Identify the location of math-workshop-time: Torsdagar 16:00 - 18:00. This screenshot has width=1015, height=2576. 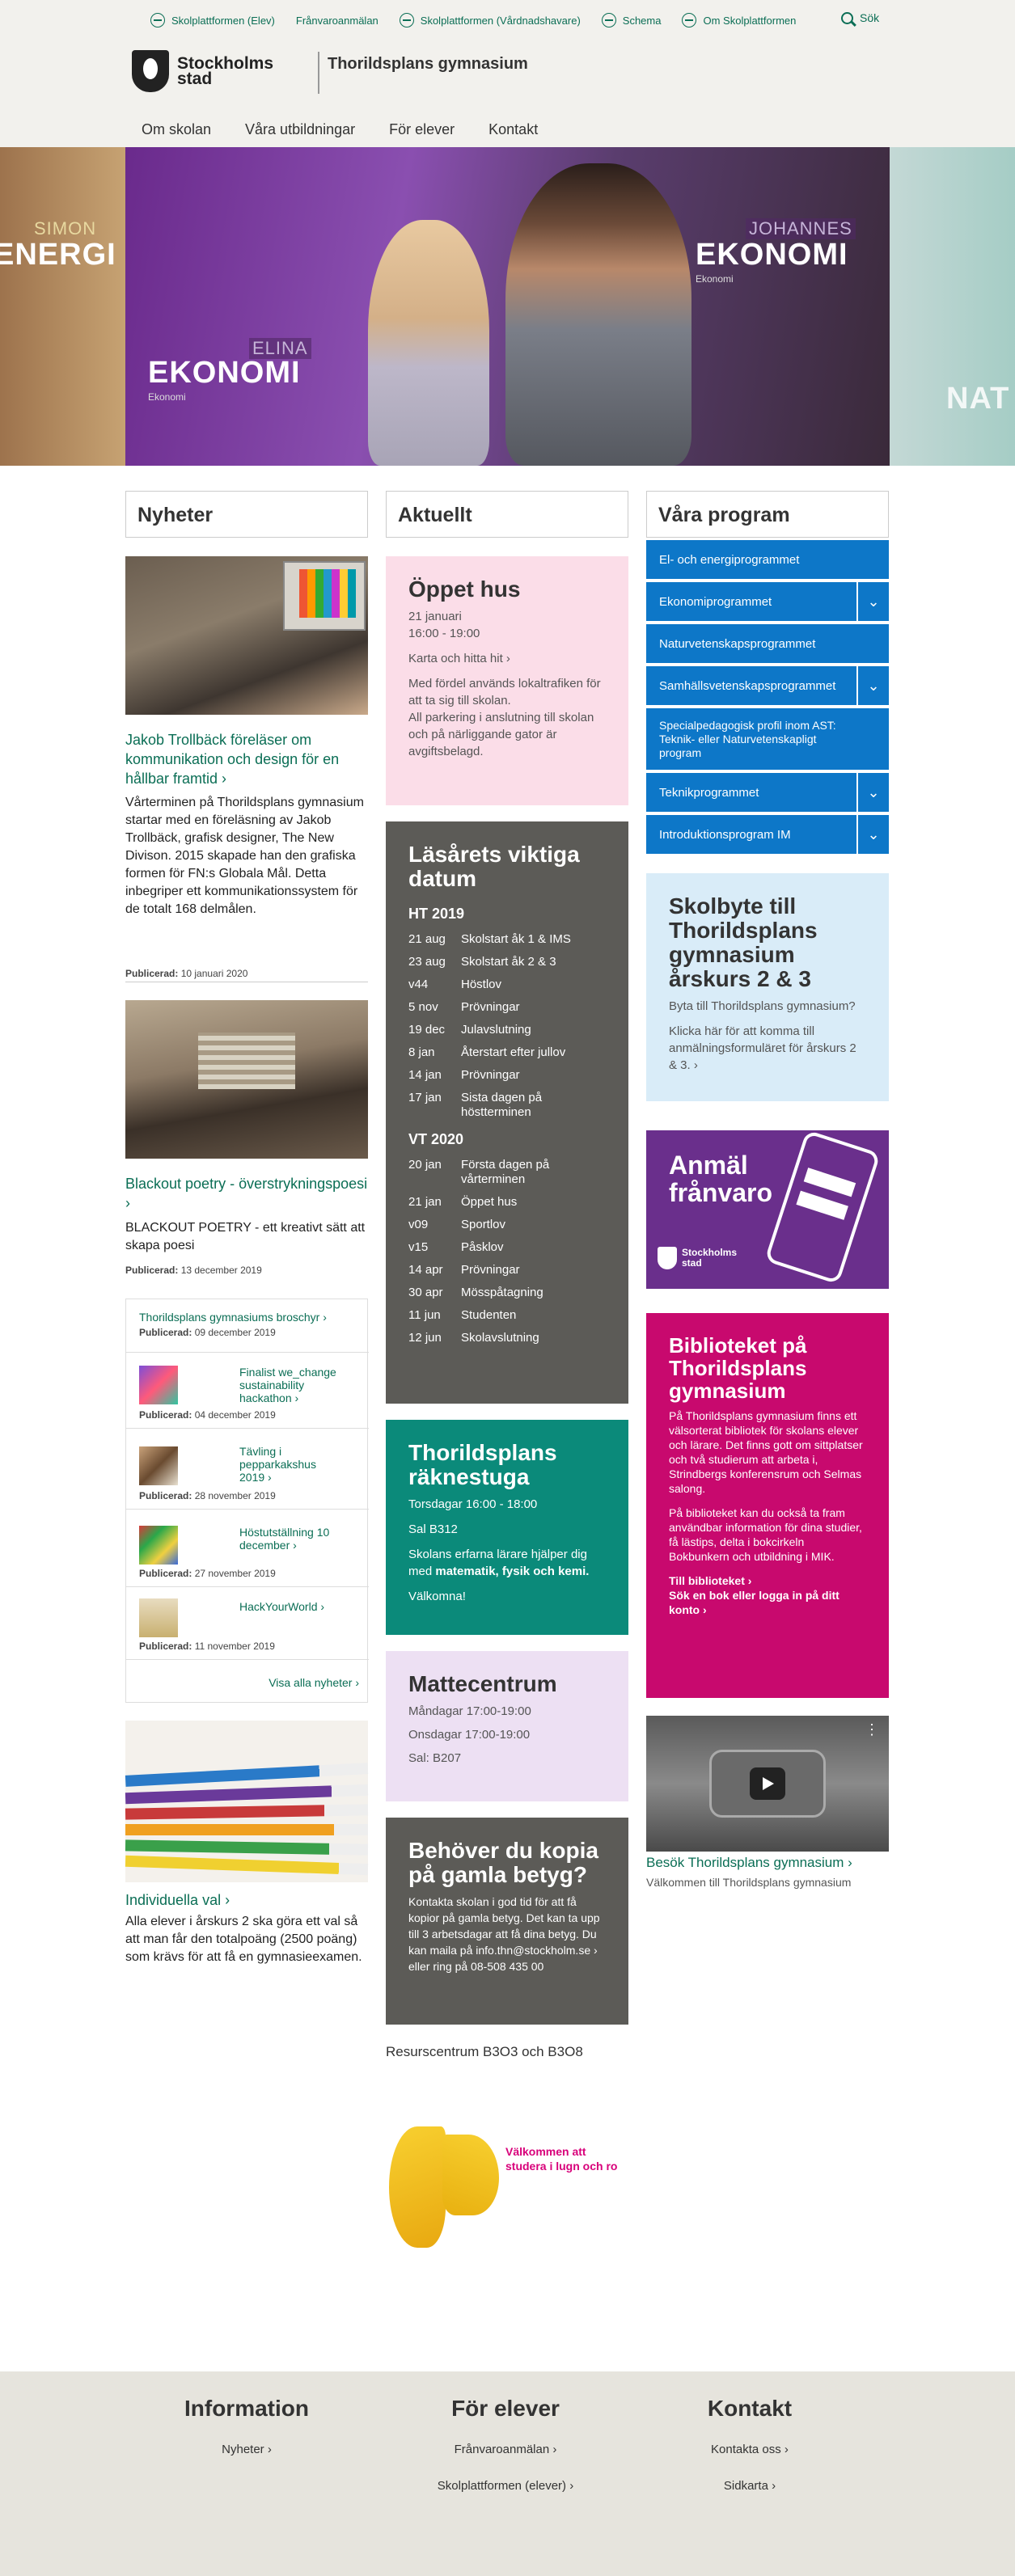
(473, 1504).